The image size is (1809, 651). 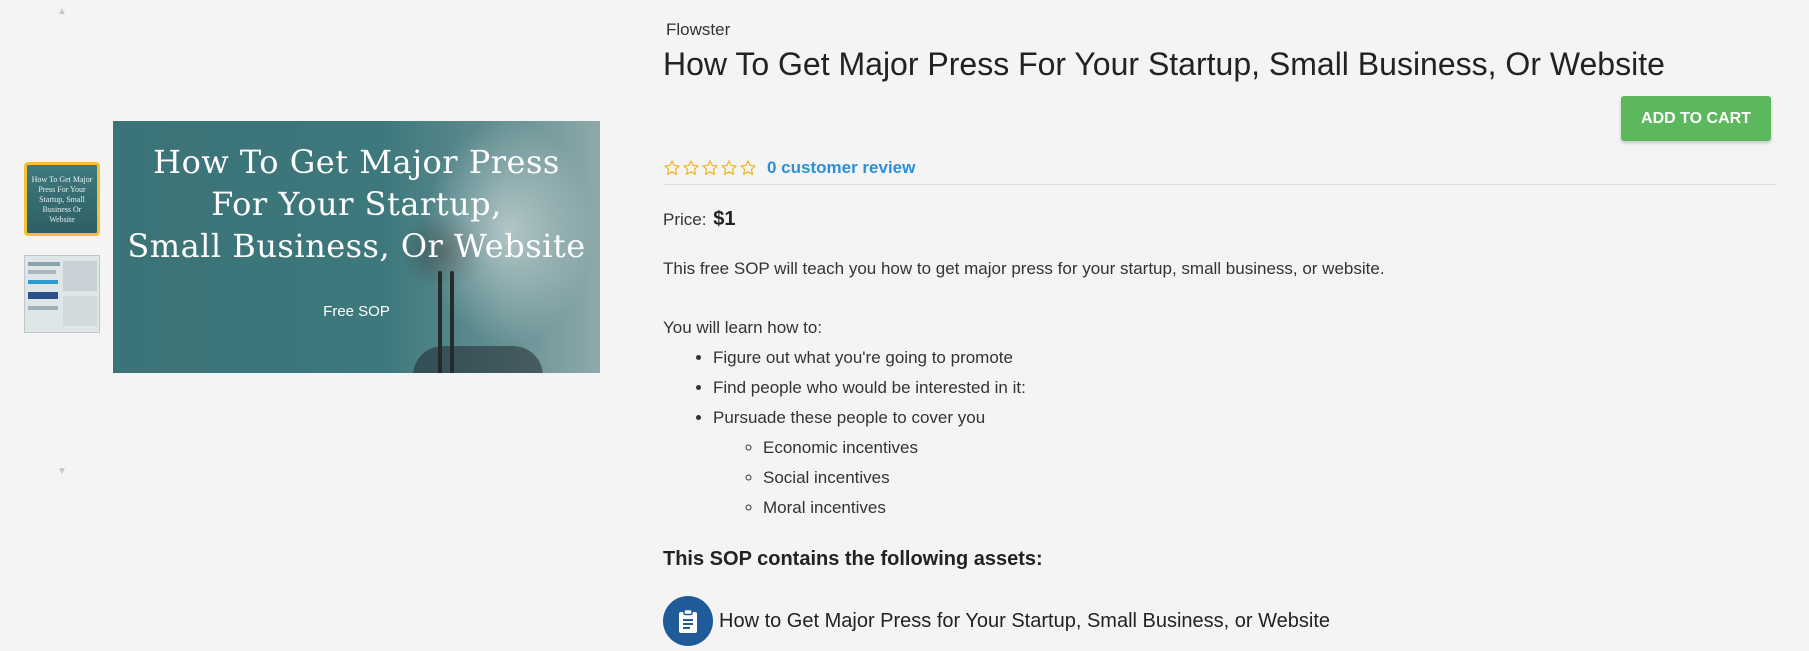 What do you see at coordinates (62, 471) in the screenshot?
I see `thumbnails-scroll-down-icon: ▼` at bounding box center [62, 471].